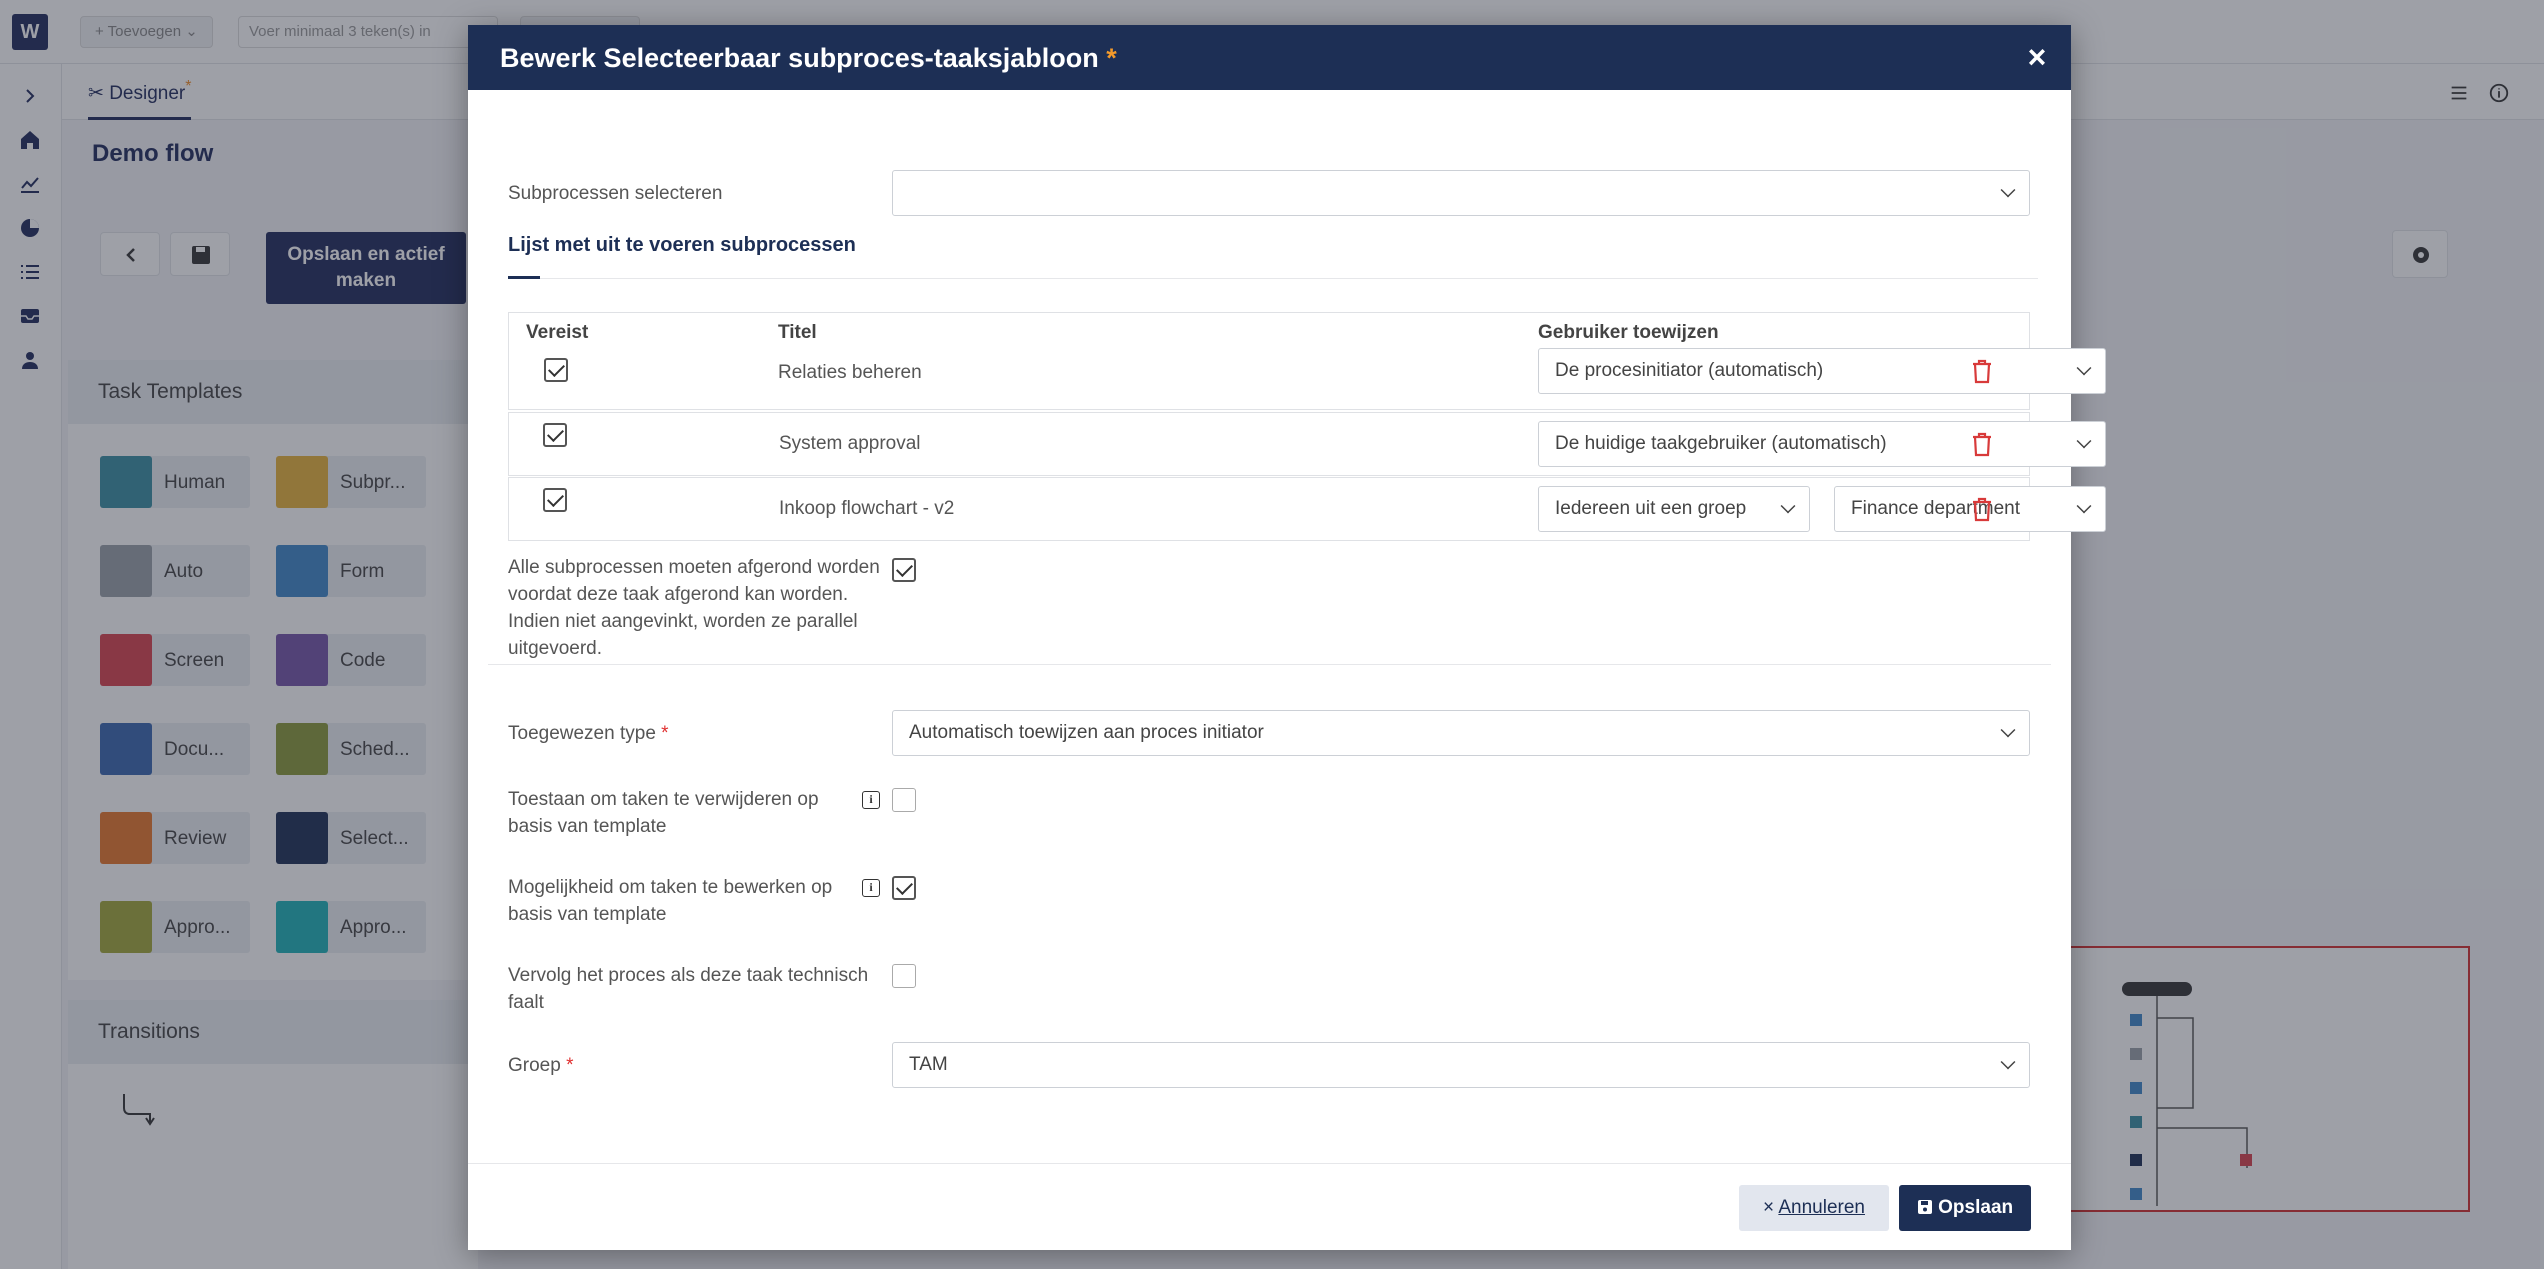  What do you see at coordinates (682, 245) in the screenshot?
I see `tab-subprocess-list: Lijst met uit te voeren subprocessen` at bounding box center [682, 245].